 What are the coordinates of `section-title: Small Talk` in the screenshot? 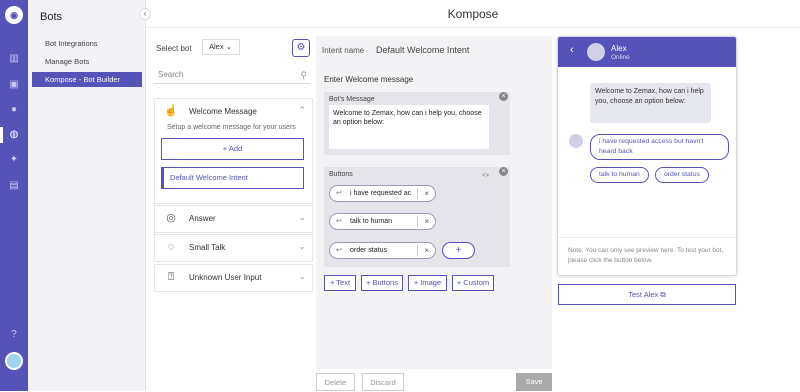 It's located at (207, 247).